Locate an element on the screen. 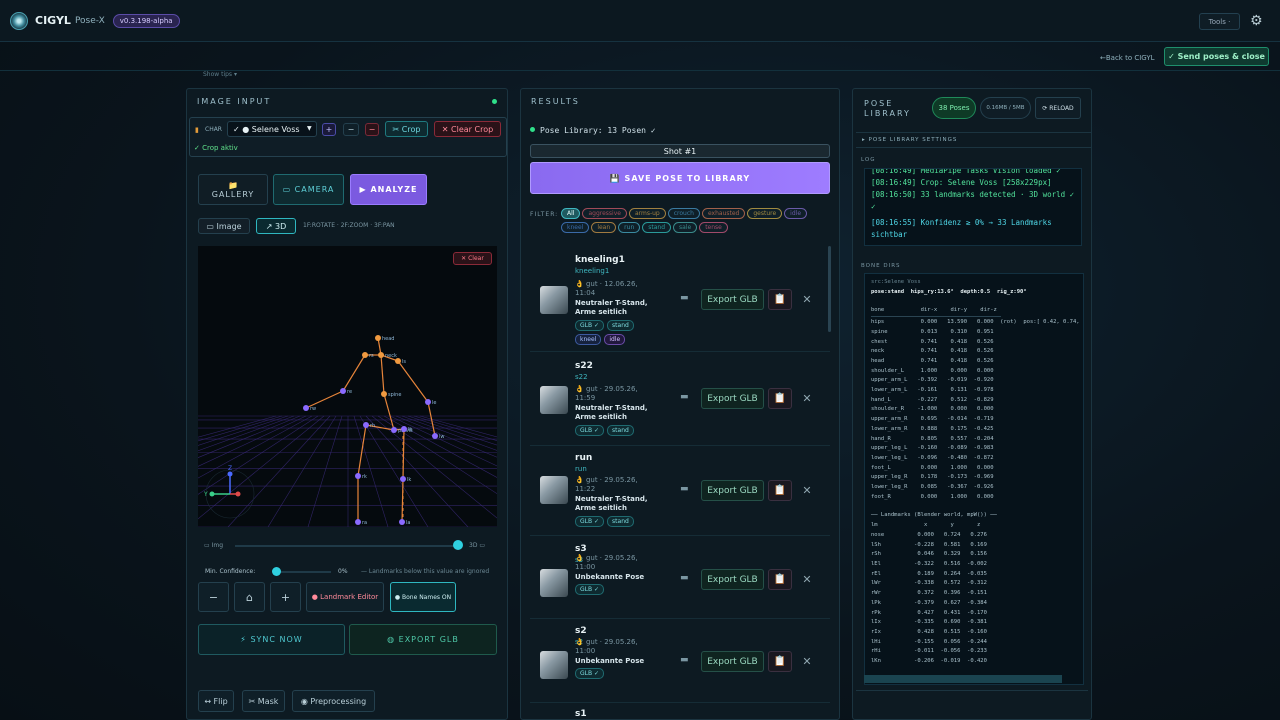 This screenshot has height=720, width=1280. mask-button: ✂ Mask is located at coordinates (263, 701).